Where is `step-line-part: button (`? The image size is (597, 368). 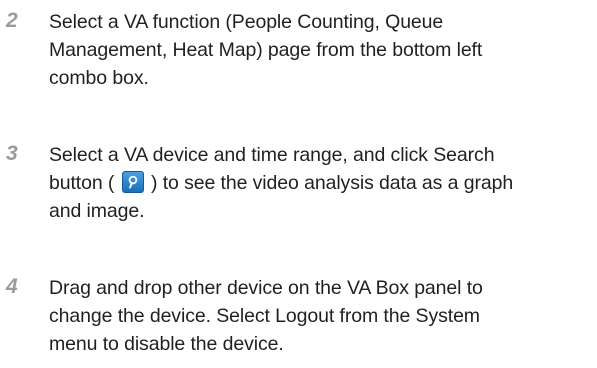
step-line-part: button ( is located at coordinates (82, 183).